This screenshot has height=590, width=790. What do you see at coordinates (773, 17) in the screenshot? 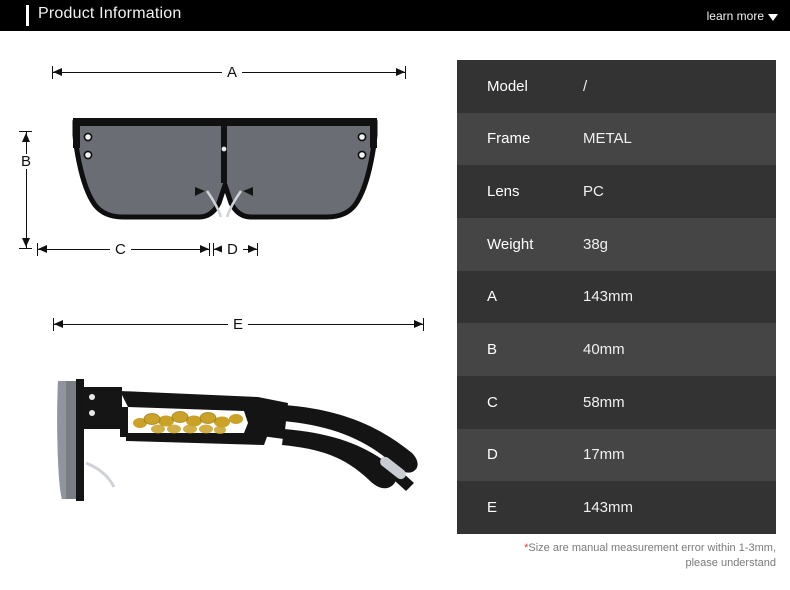
I see `chevron-down-icon` at bounding box center [773, 17].